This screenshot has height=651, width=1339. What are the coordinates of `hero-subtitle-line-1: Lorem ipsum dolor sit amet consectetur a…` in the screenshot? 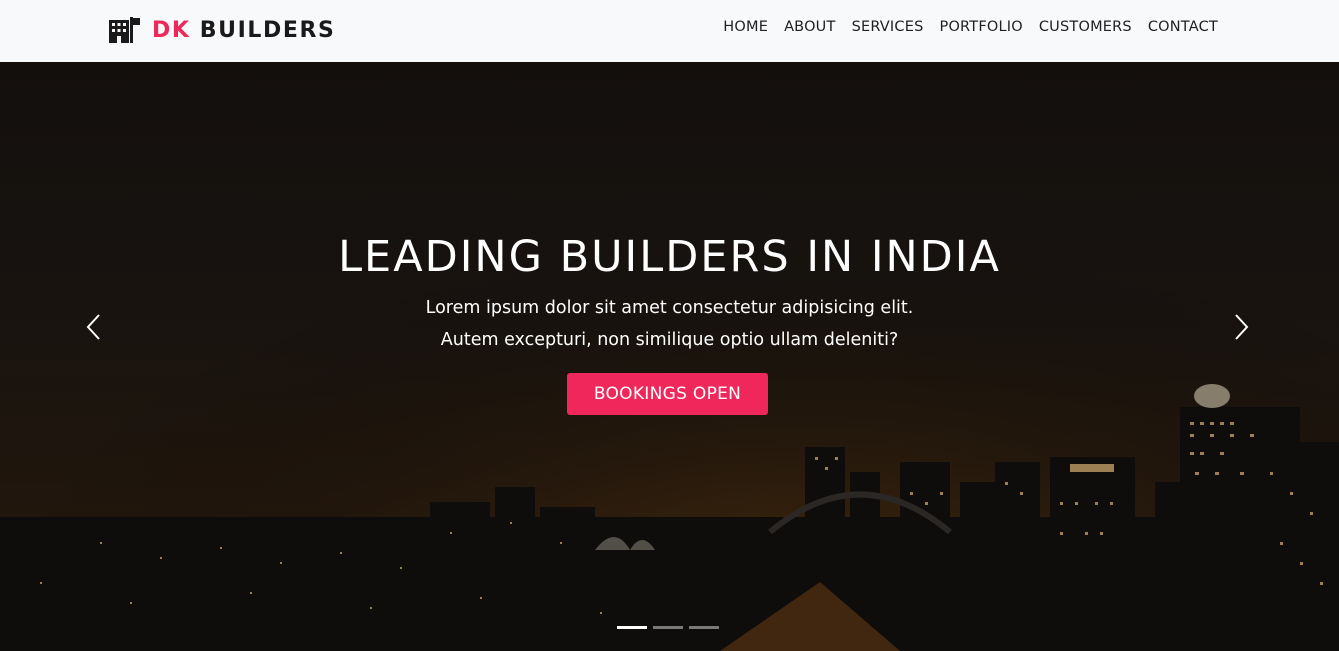 It's located at (669, 308).